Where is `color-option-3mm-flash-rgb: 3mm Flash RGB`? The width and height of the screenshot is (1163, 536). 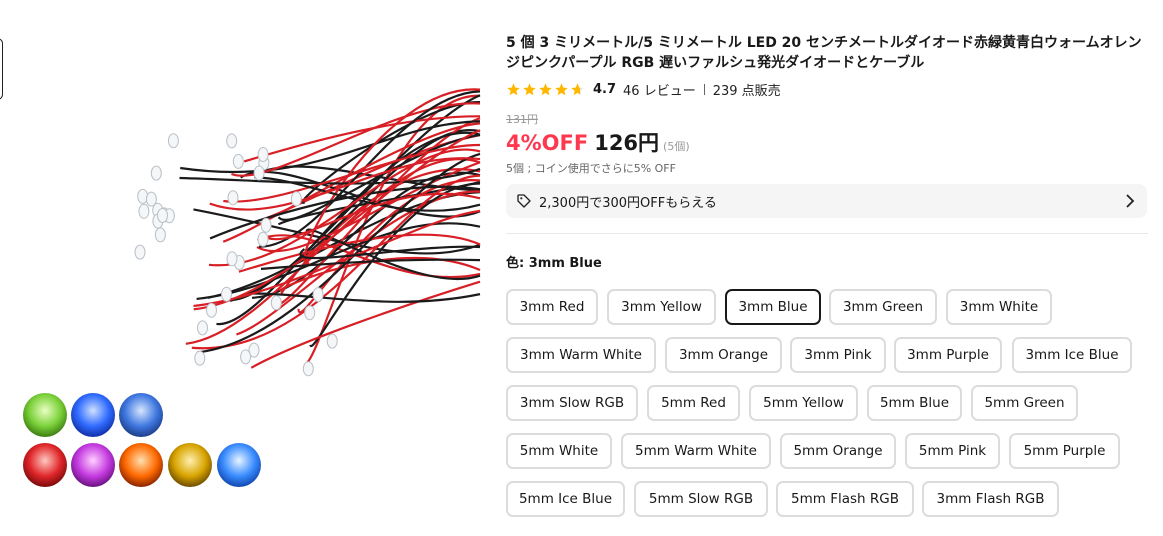 color-option-3mm-flash-rgb: 3mm Flash RGB is located at coordinates (990, 499).